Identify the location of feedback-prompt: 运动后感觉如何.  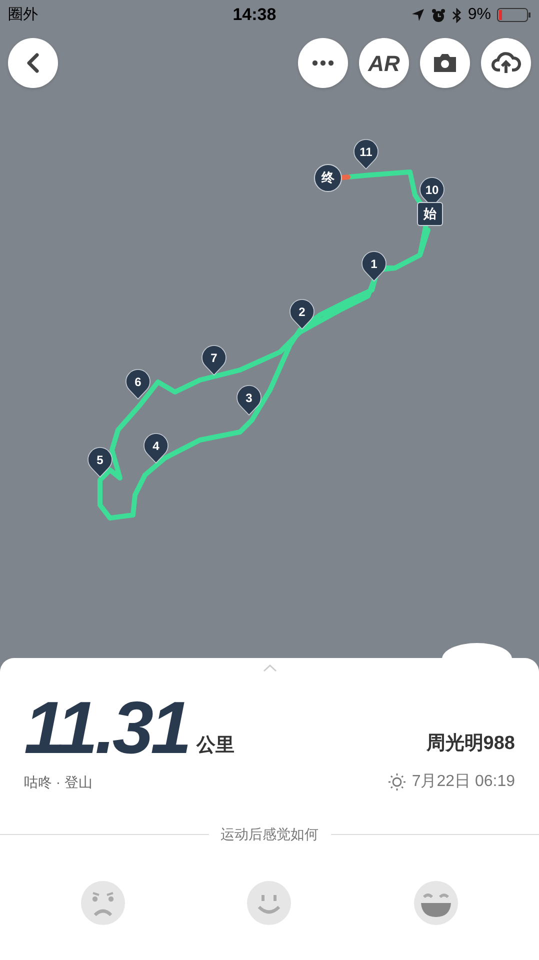
(270, 834).